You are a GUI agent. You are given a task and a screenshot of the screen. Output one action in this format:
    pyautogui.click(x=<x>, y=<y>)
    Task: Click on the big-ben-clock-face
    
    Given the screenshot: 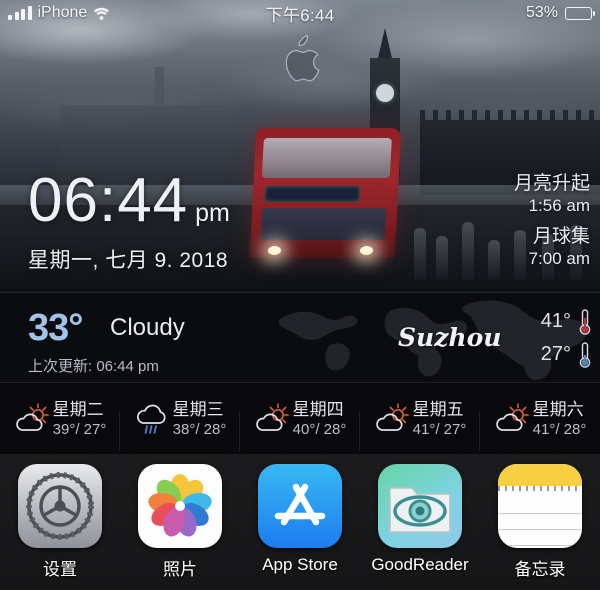 What is the action you would take?
    pyautogui.click(x=385, y=93)
    